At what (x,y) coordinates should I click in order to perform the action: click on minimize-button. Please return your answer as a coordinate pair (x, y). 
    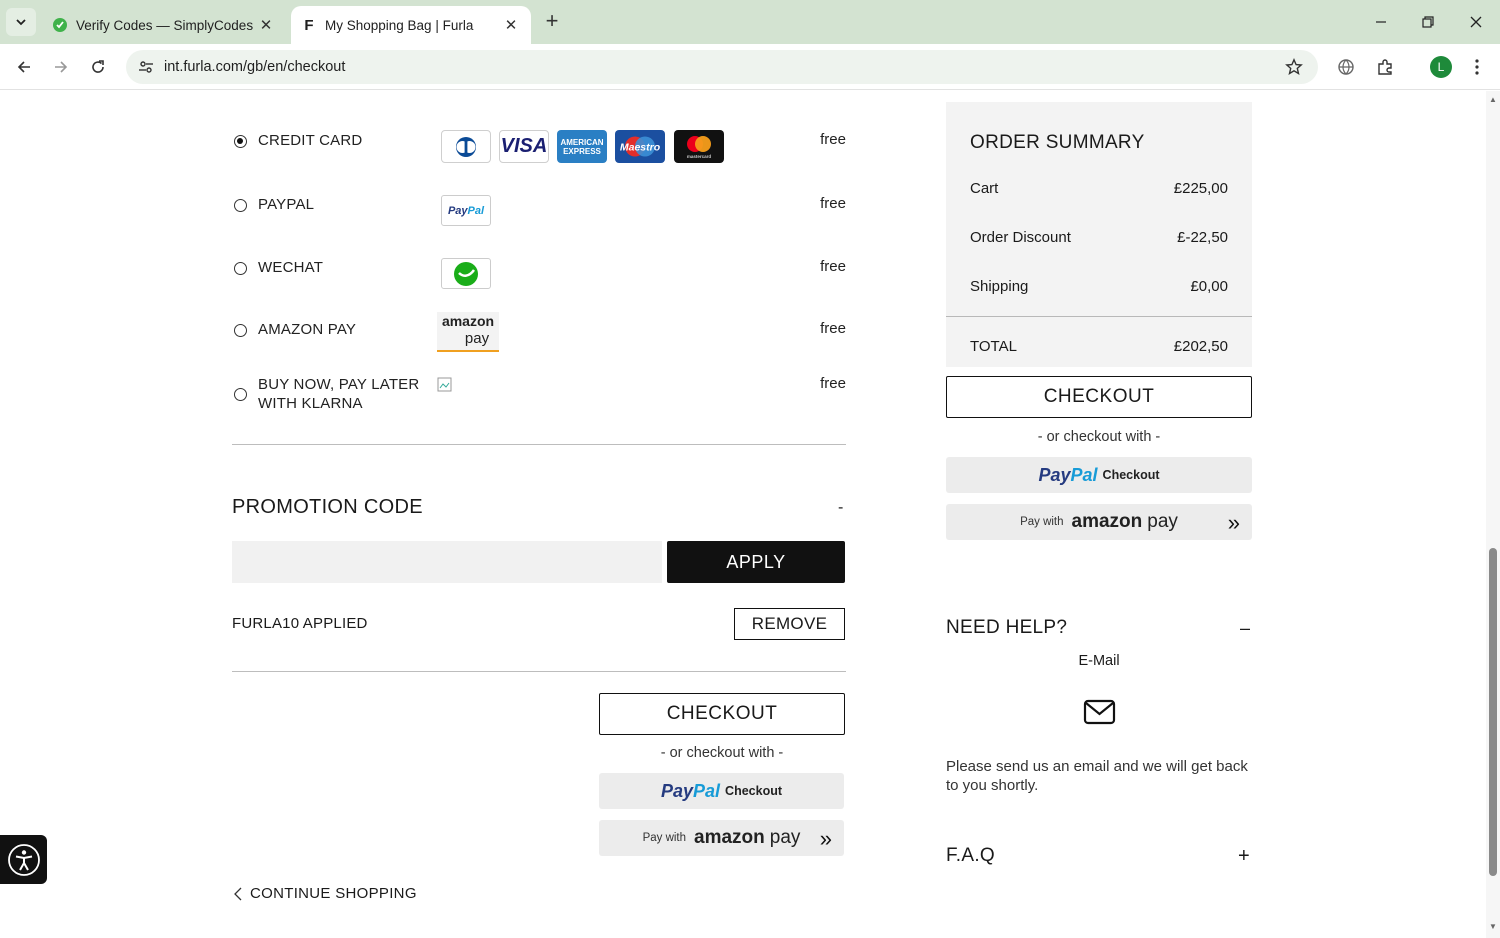
    Looking at the image, I should click on (1381, 22).